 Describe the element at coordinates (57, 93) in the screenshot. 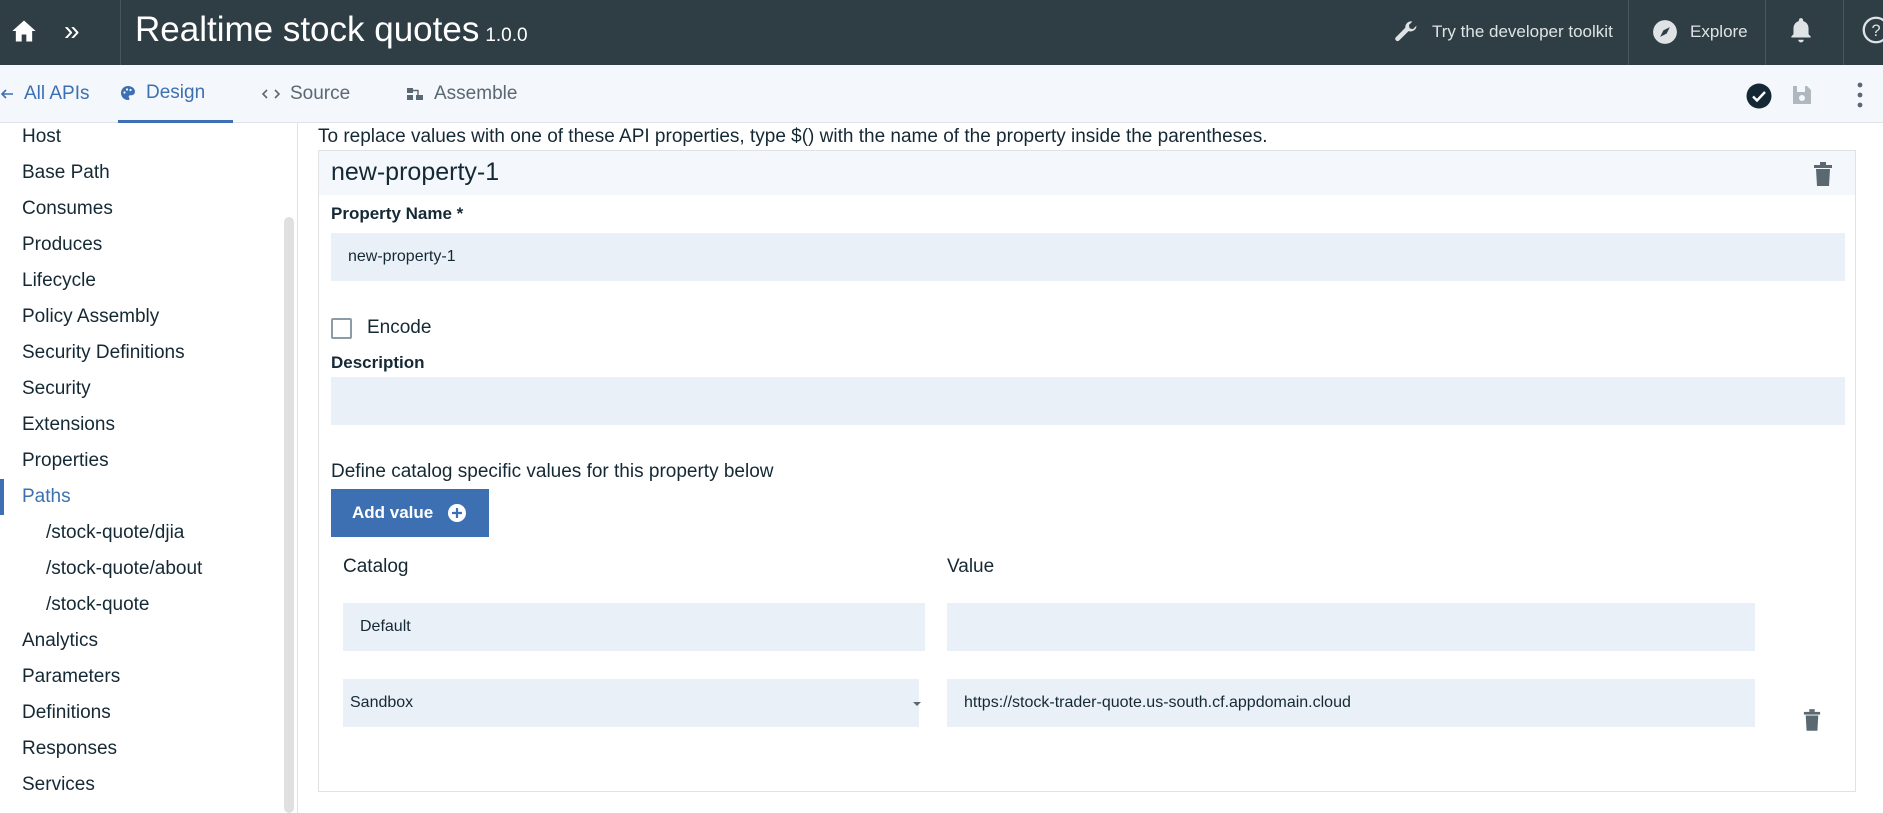

I see `back-label: All APIs` at that location.